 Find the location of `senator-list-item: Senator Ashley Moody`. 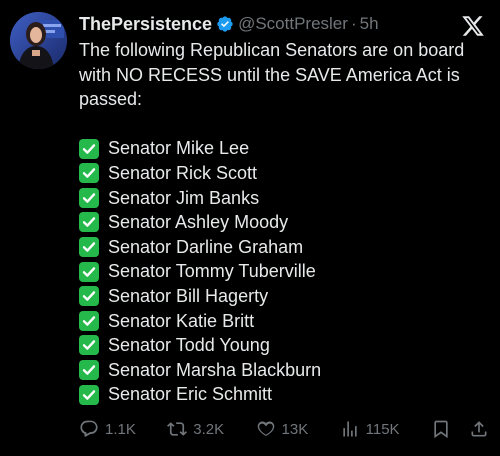

senator-list-item: Senator Ashley Moody is located at coordinates (284, 222).